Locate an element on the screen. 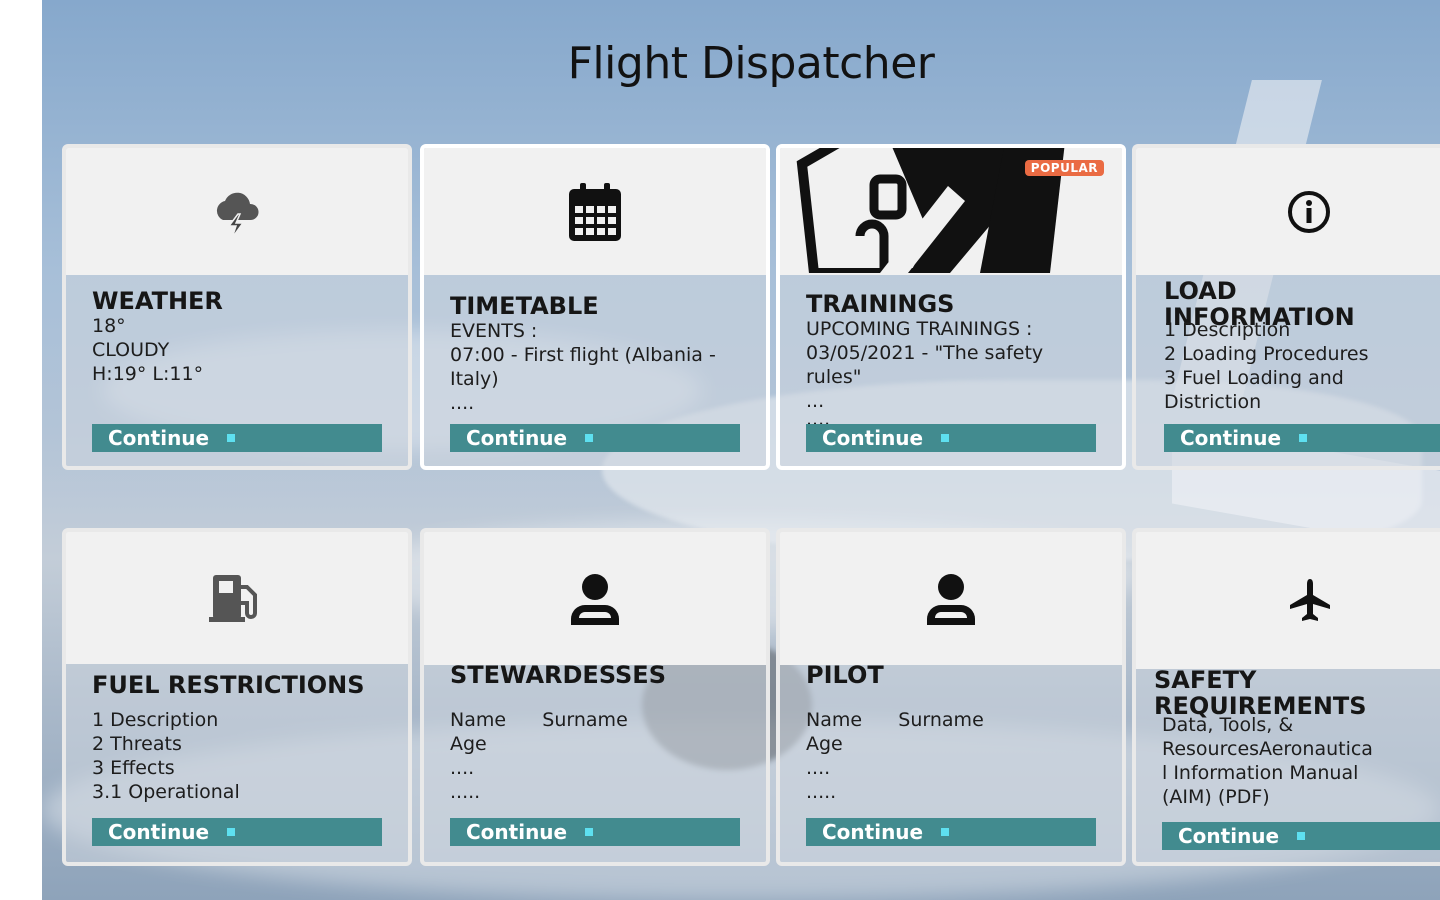 Image resolution: width=1440 pixels, height=900 pixels. card-line: EVENTS : is located at coordinates (494, 331).